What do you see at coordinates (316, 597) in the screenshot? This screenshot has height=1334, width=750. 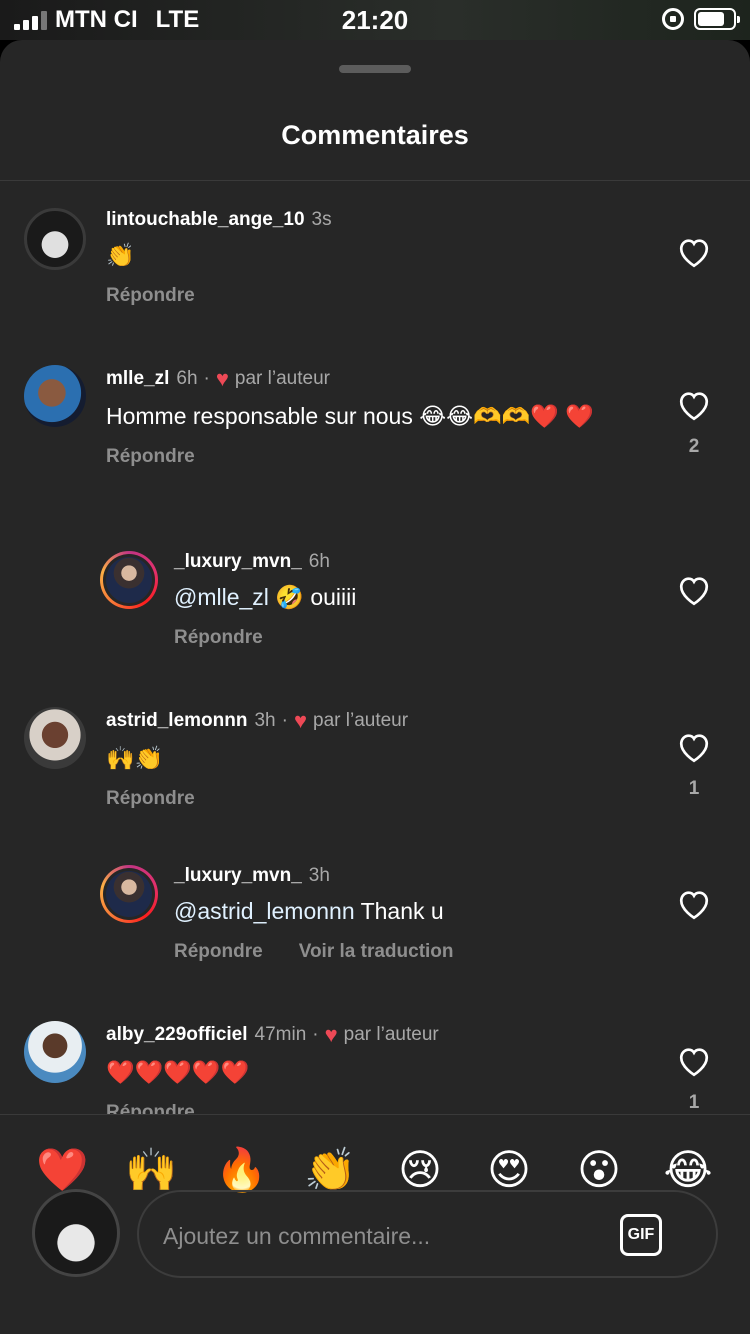 I see `comment-text: 🤣 ouiiii` at bounding box center [316, 597].